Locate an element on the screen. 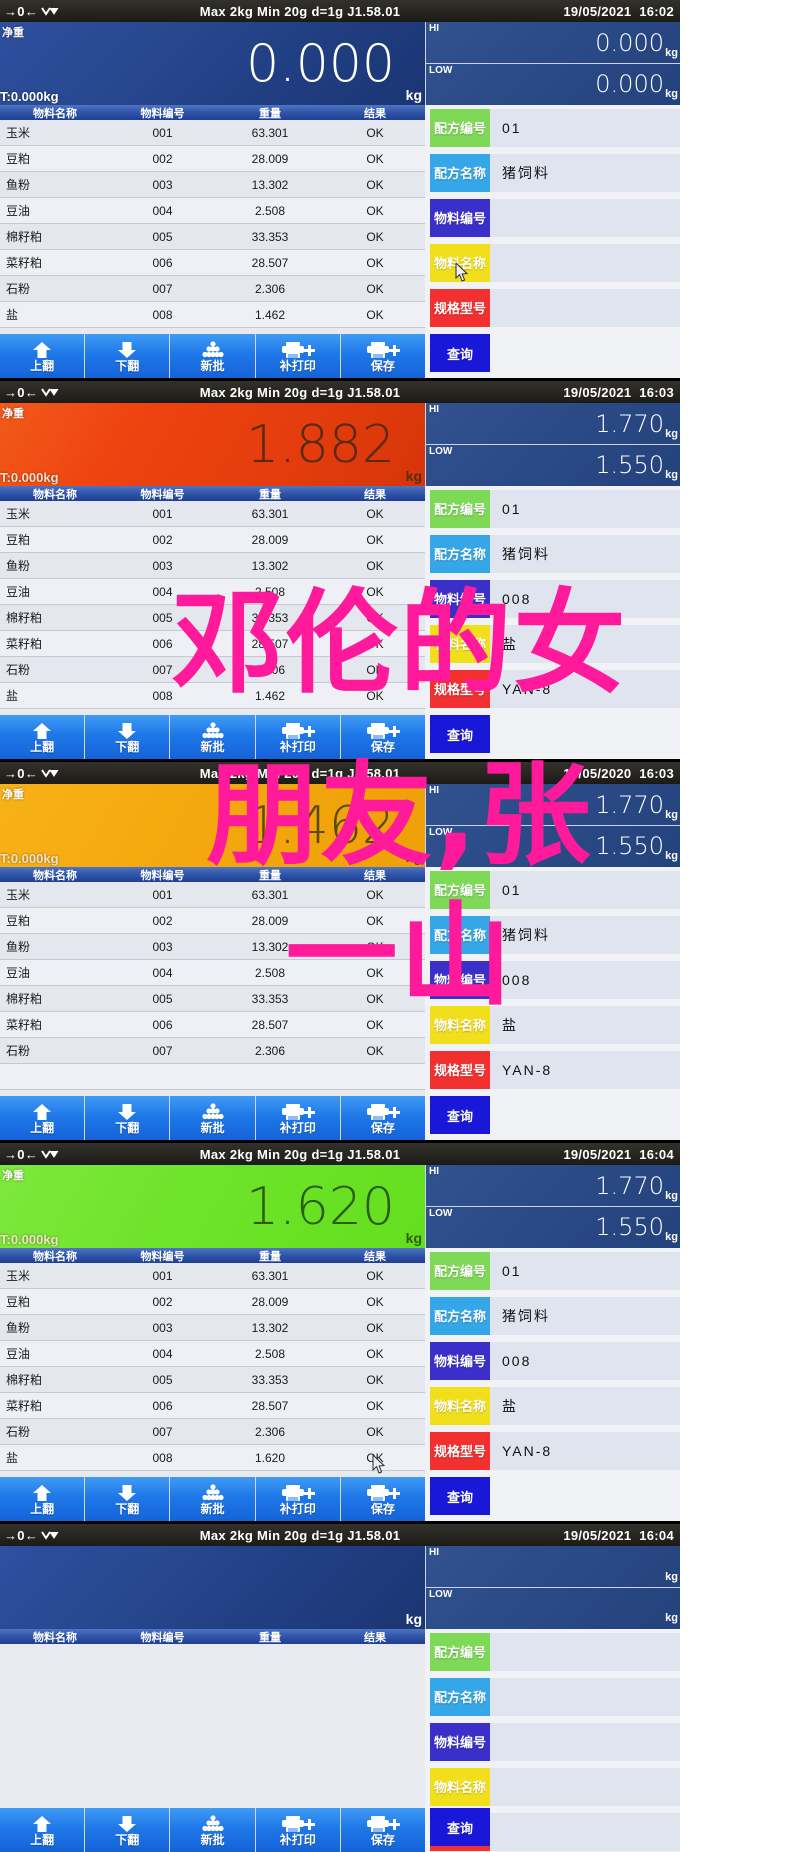 Image resolution: width=799 pixels, height=1852 pixels. field-value-recipe-name is located at coordinates (585, 1696).